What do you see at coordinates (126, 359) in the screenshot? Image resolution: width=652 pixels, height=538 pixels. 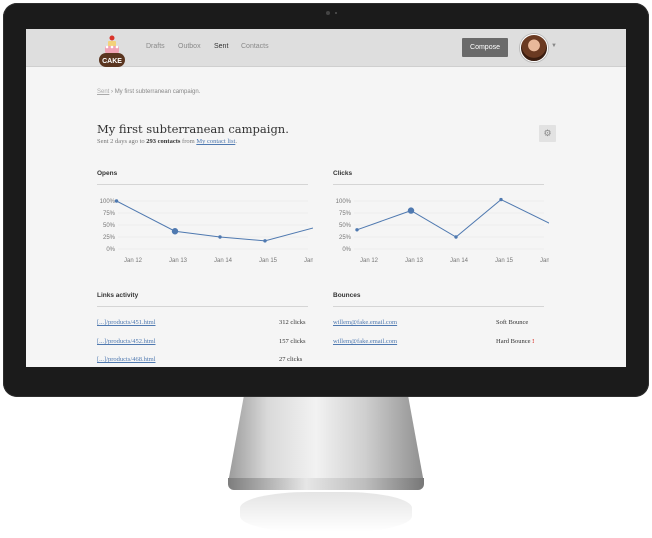 I see `link-url-3: [...]/products/468.html` at bounding box center [126, 359].